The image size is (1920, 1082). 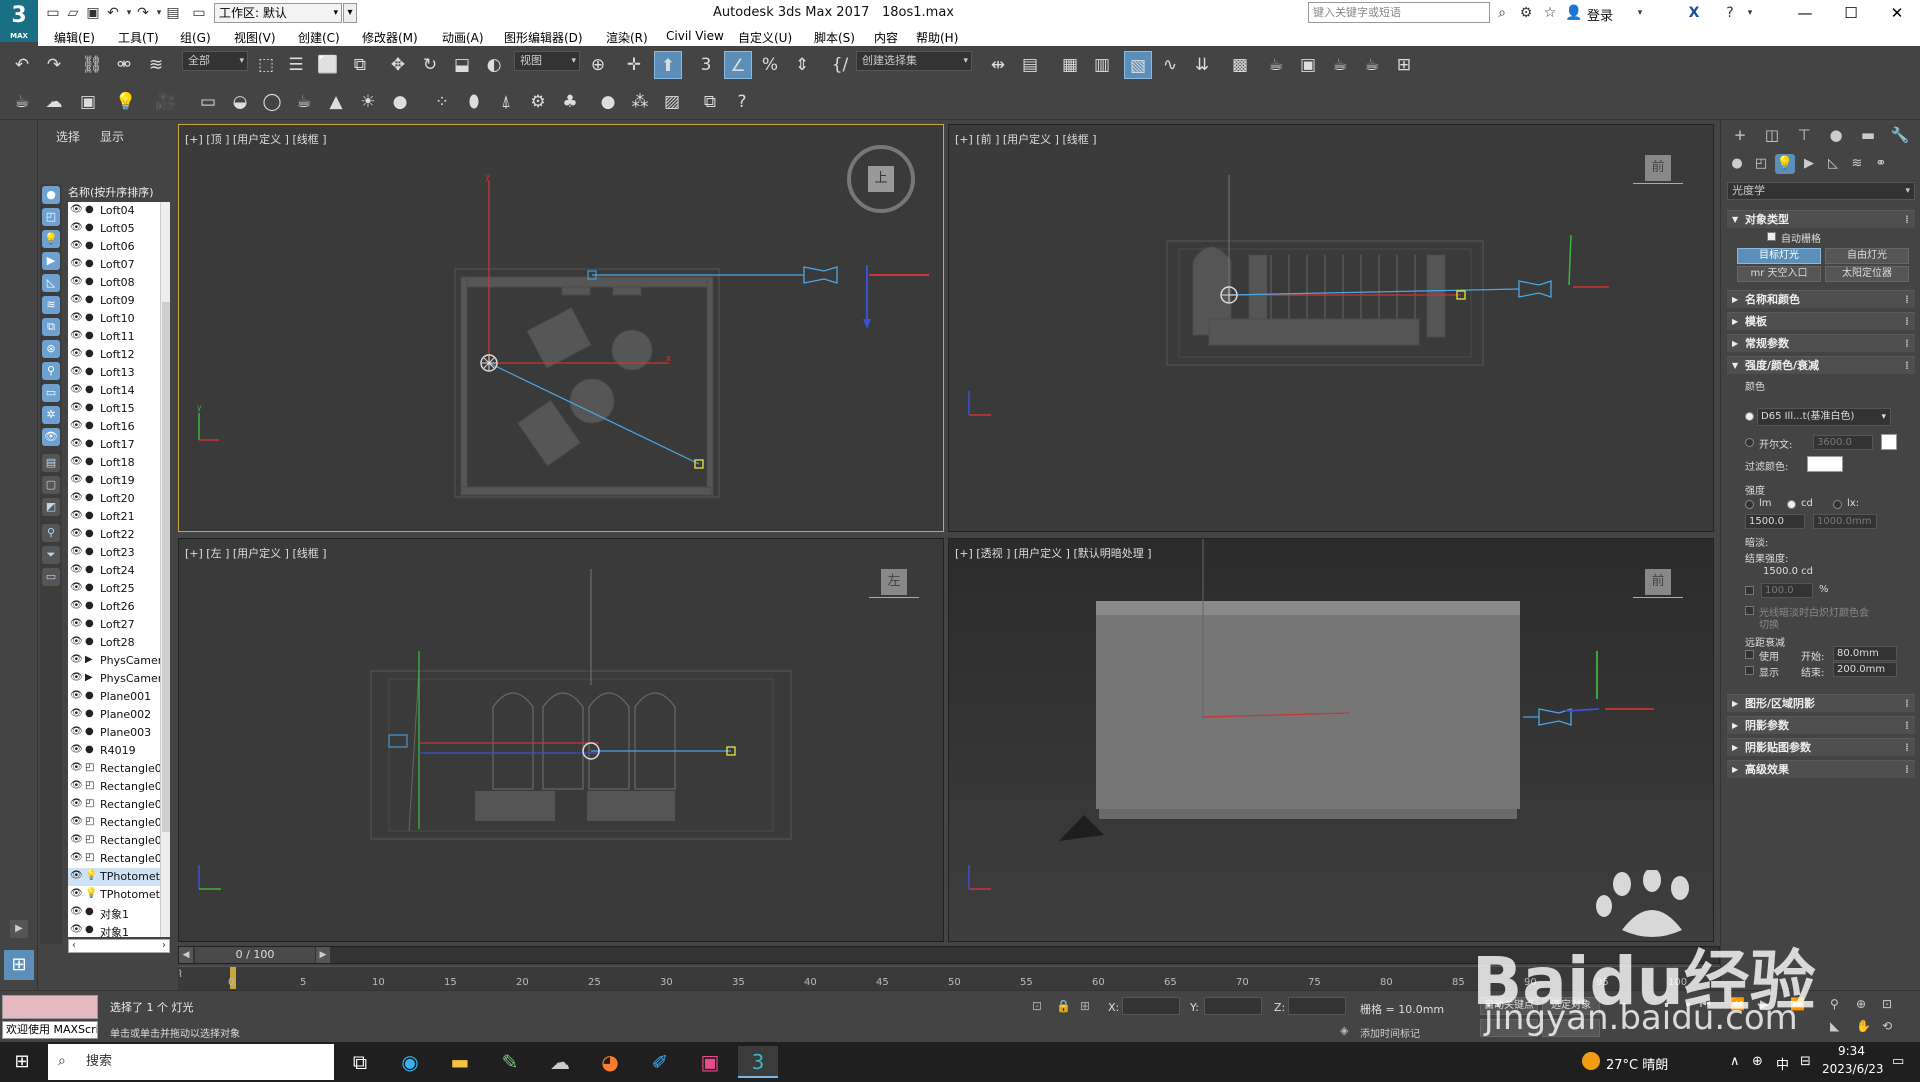 What do you see at coordinates (118, 571) in the screenshot?
I see `scene-object-row: 👁 ● Loft24` at bounding box center [118, 571].